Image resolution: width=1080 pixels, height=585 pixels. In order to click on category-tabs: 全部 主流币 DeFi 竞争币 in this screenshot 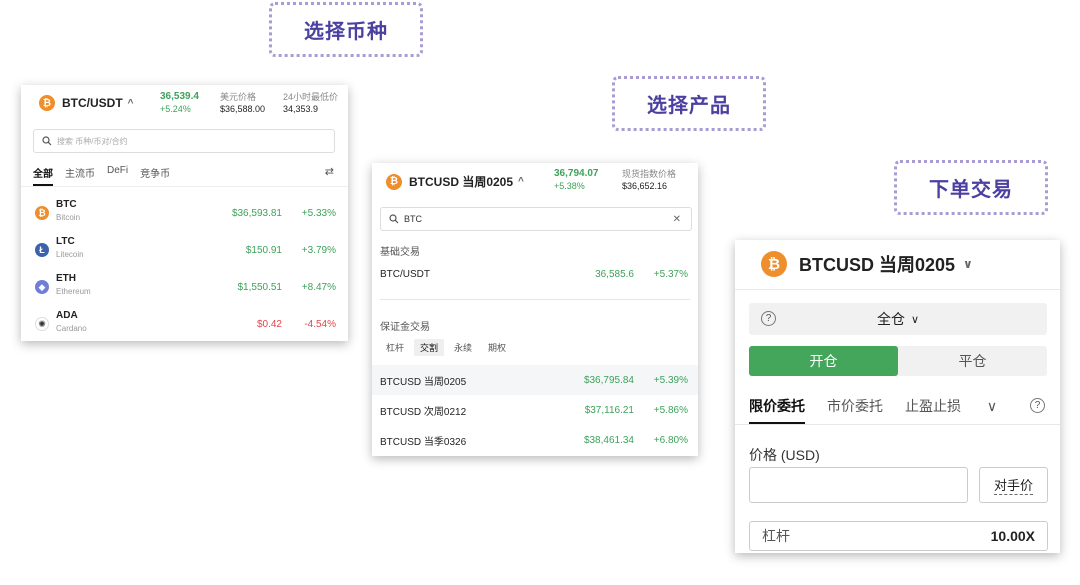, I will do `click(107, 175)`.